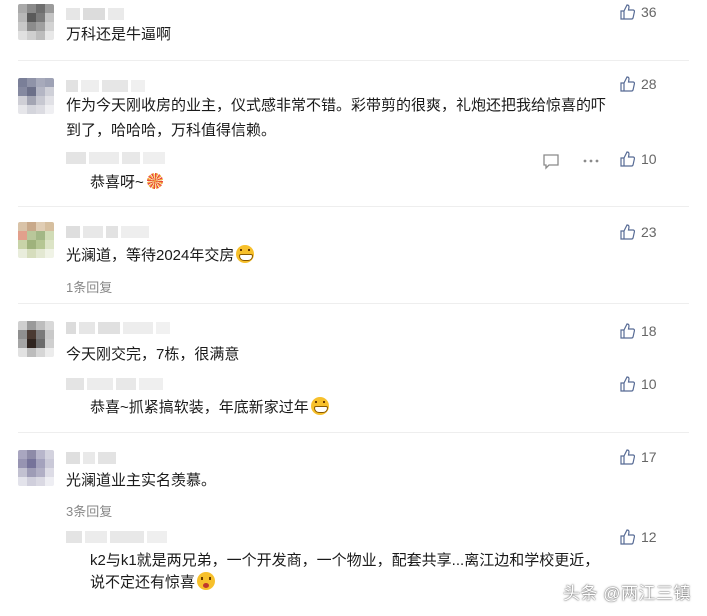 This screenshot has width=707, height=616. I want to click on like-count: 23, so click(649, 232).